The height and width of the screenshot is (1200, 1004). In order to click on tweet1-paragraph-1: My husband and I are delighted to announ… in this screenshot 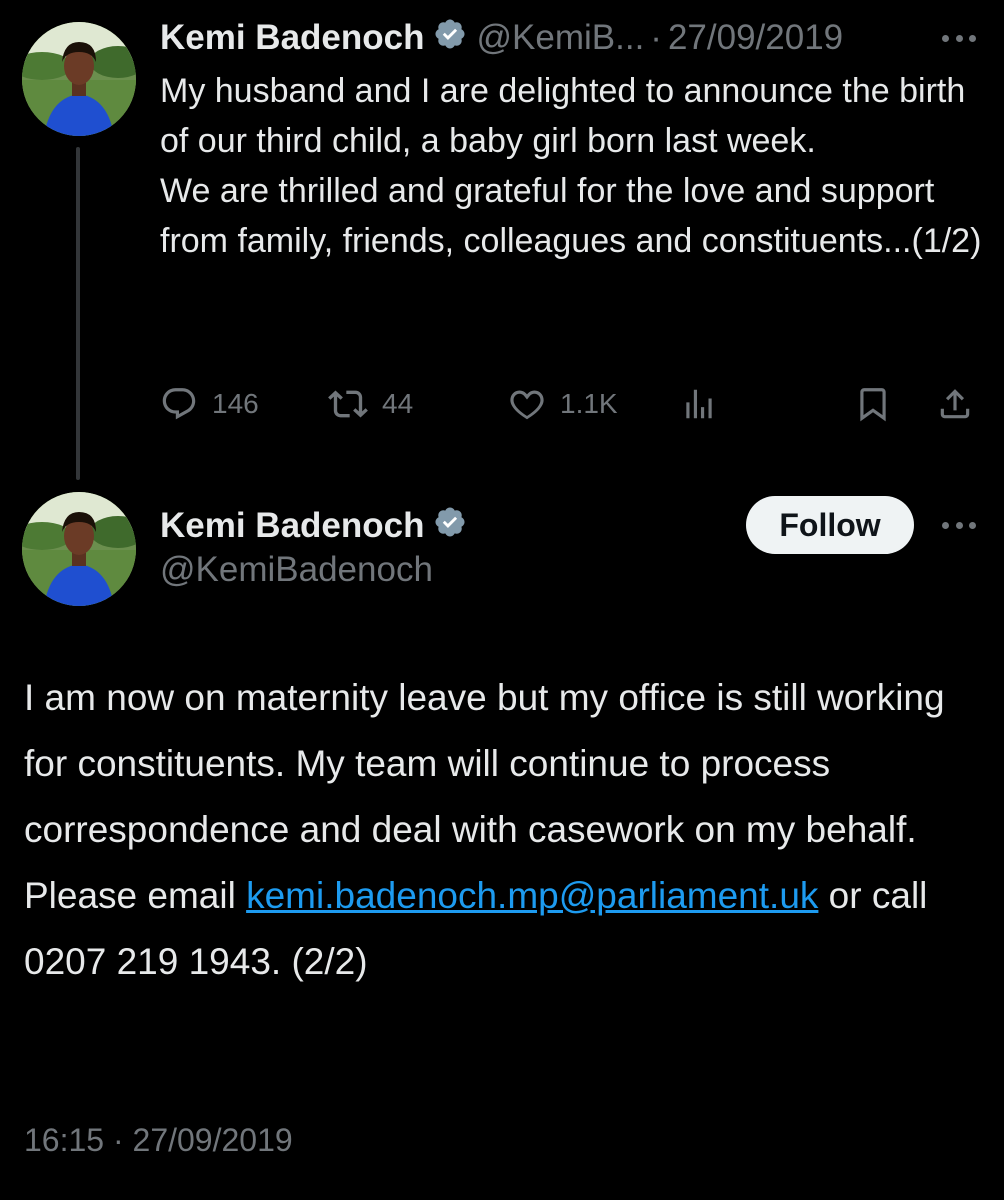, I will do `click(563, 116)`.